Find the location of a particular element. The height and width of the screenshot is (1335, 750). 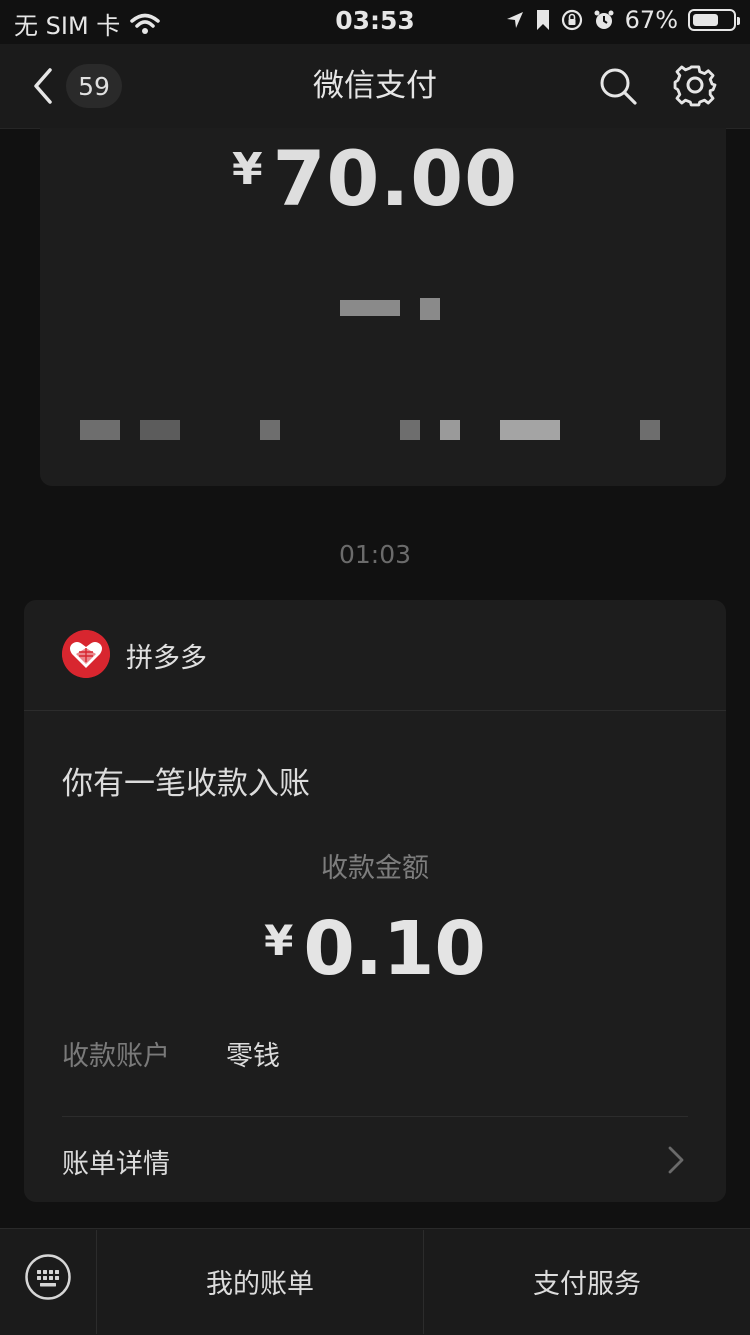

gear-icon is located at coordinates (695, 85).